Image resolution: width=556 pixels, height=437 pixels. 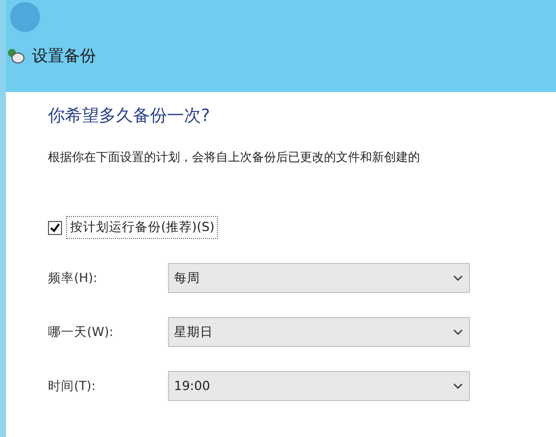 I want to click on page-heading: 你希望多久备份一次?, so click(x=130, y=116).